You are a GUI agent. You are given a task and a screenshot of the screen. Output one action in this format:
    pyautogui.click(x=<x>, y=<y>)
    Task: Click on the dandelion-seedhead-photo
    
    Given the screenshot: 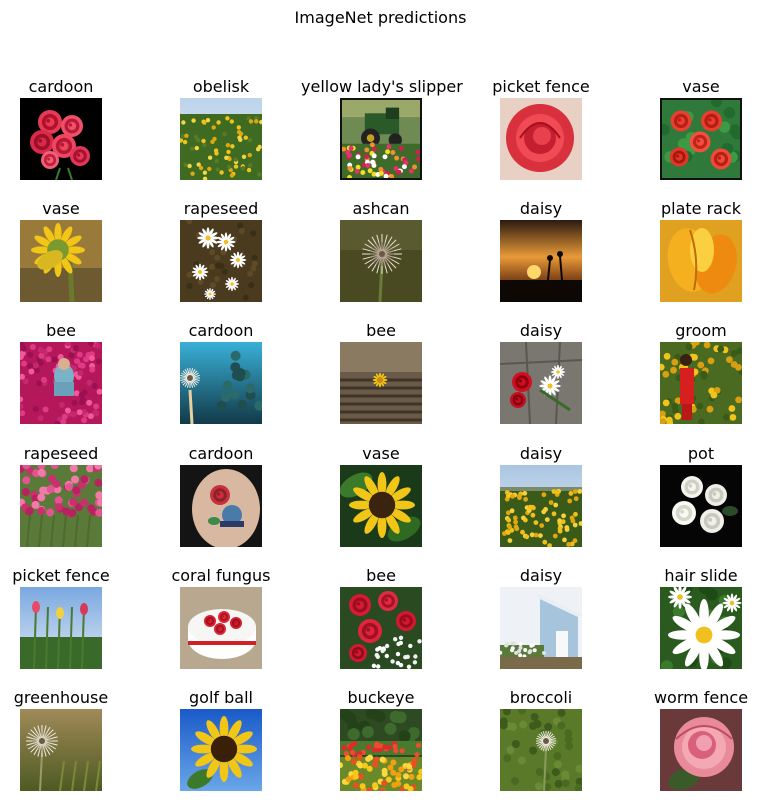 What is the action you would take?
    pyautogui.click(x=381, y=261)
    